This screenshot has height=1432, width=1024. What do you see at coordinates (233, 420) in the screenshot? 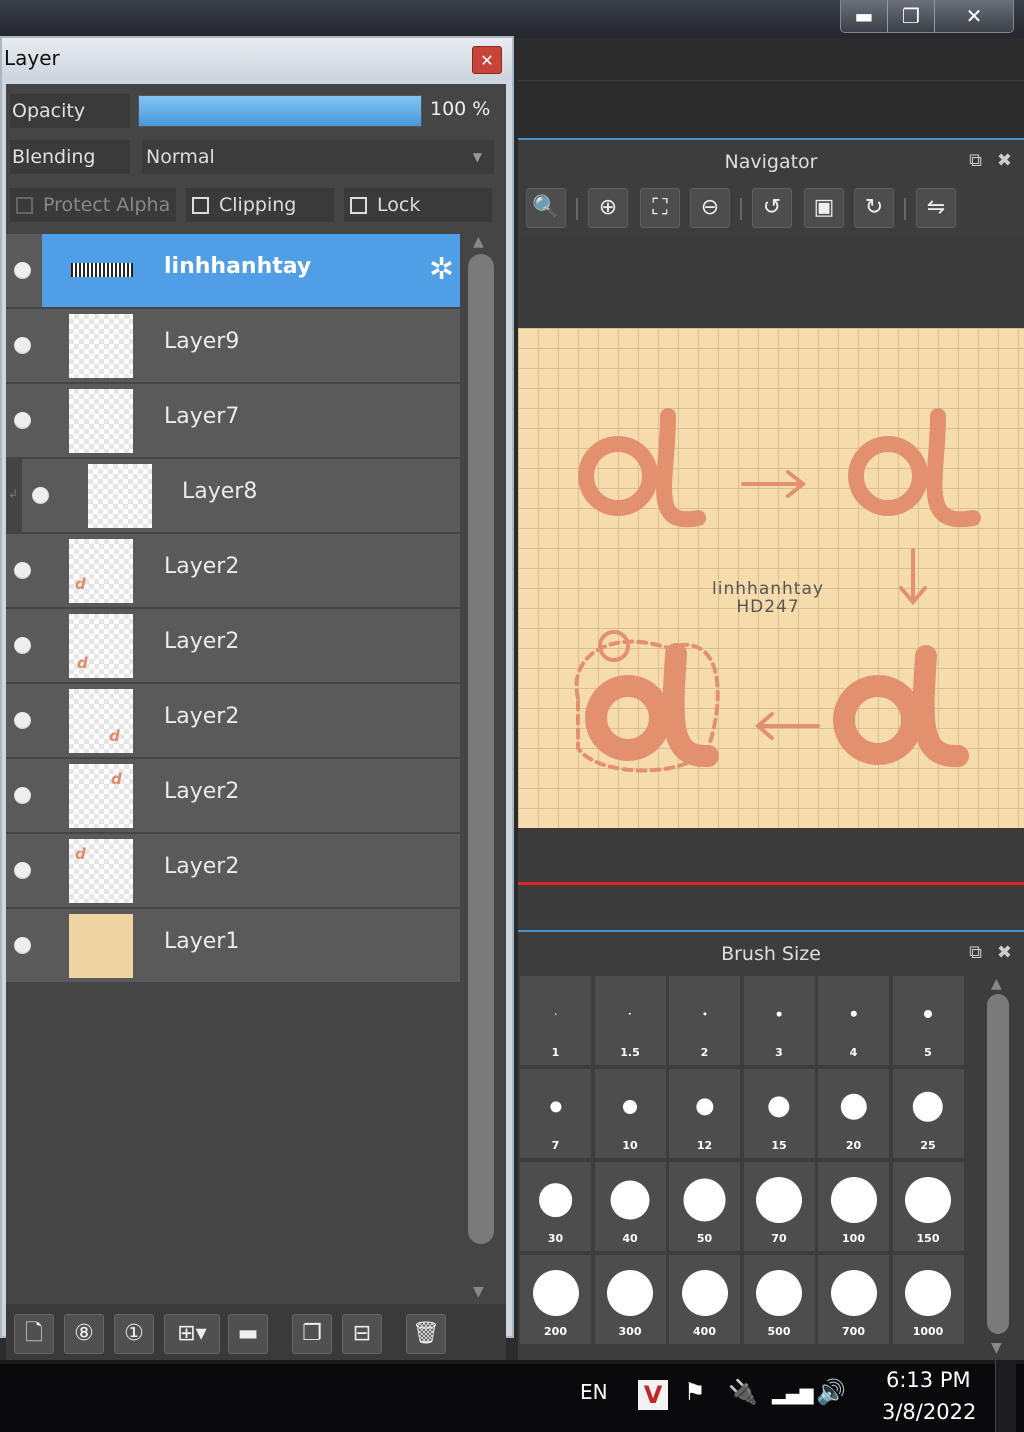
I see `layer-row: Layer7` at bounding box center [233, 420].